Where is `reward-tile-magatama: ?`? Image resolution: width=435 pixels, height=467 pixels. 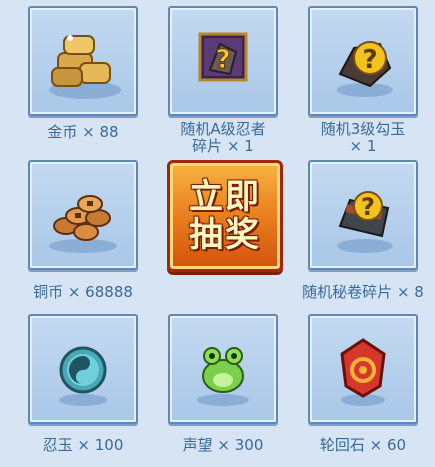
reward-tile-magatama: ? is located at coordinates (363, 61).